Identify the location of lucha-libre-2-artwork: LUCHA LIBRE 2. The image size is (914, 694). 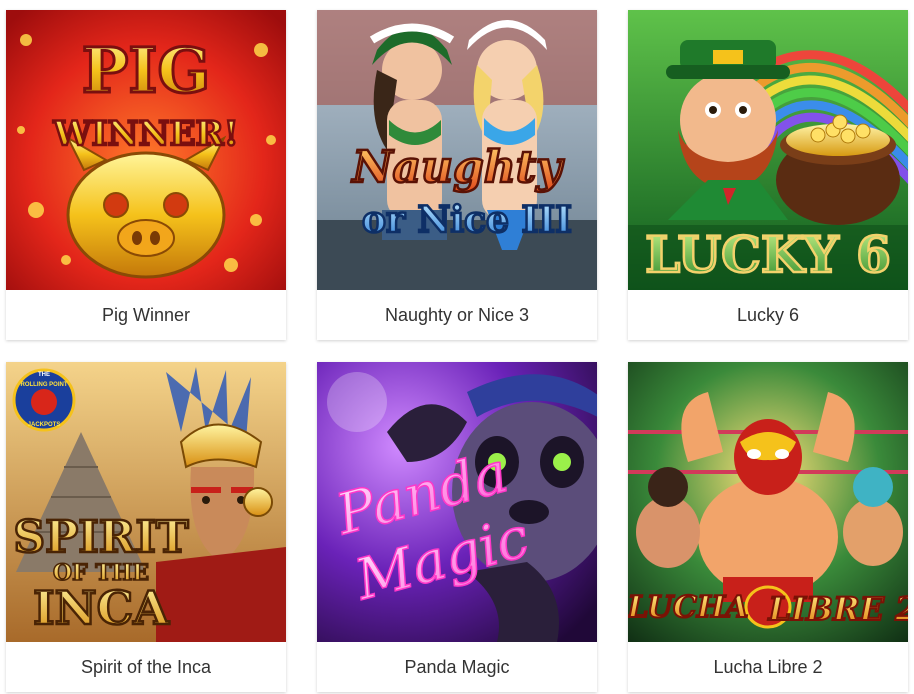
(768, 502).